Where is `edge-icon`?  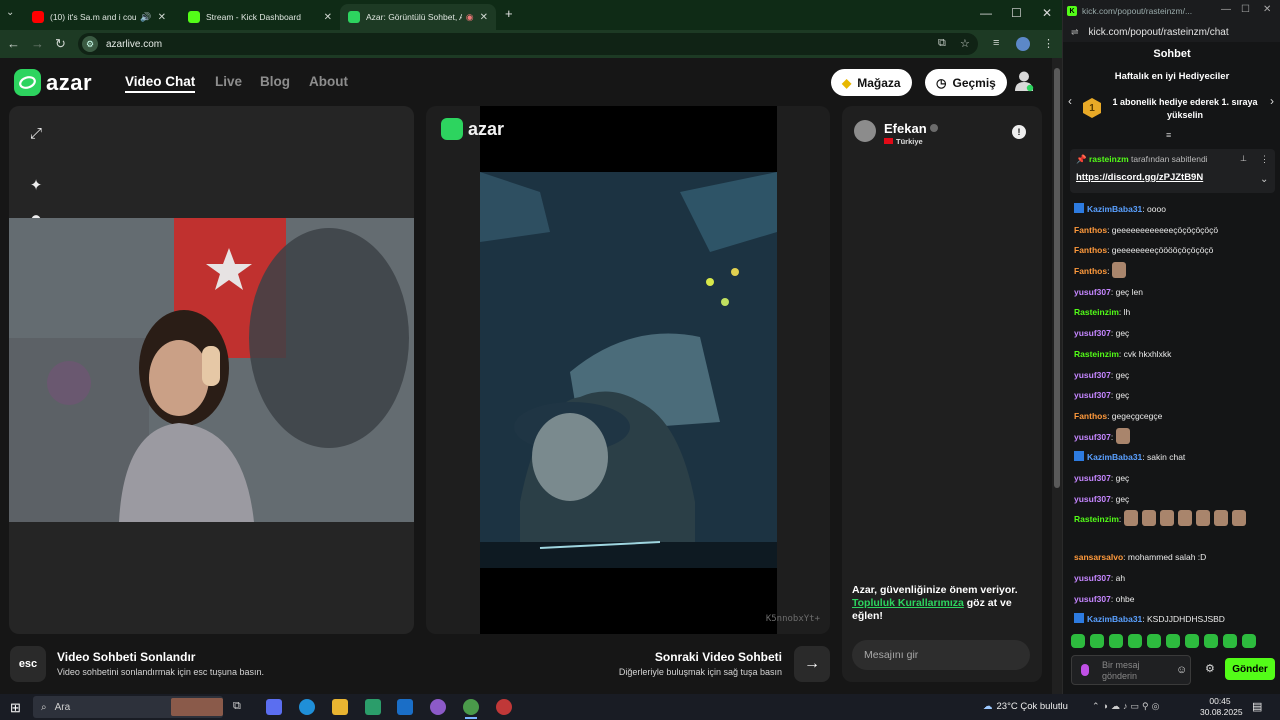 edge-icon is located at coordinates (307, 707).